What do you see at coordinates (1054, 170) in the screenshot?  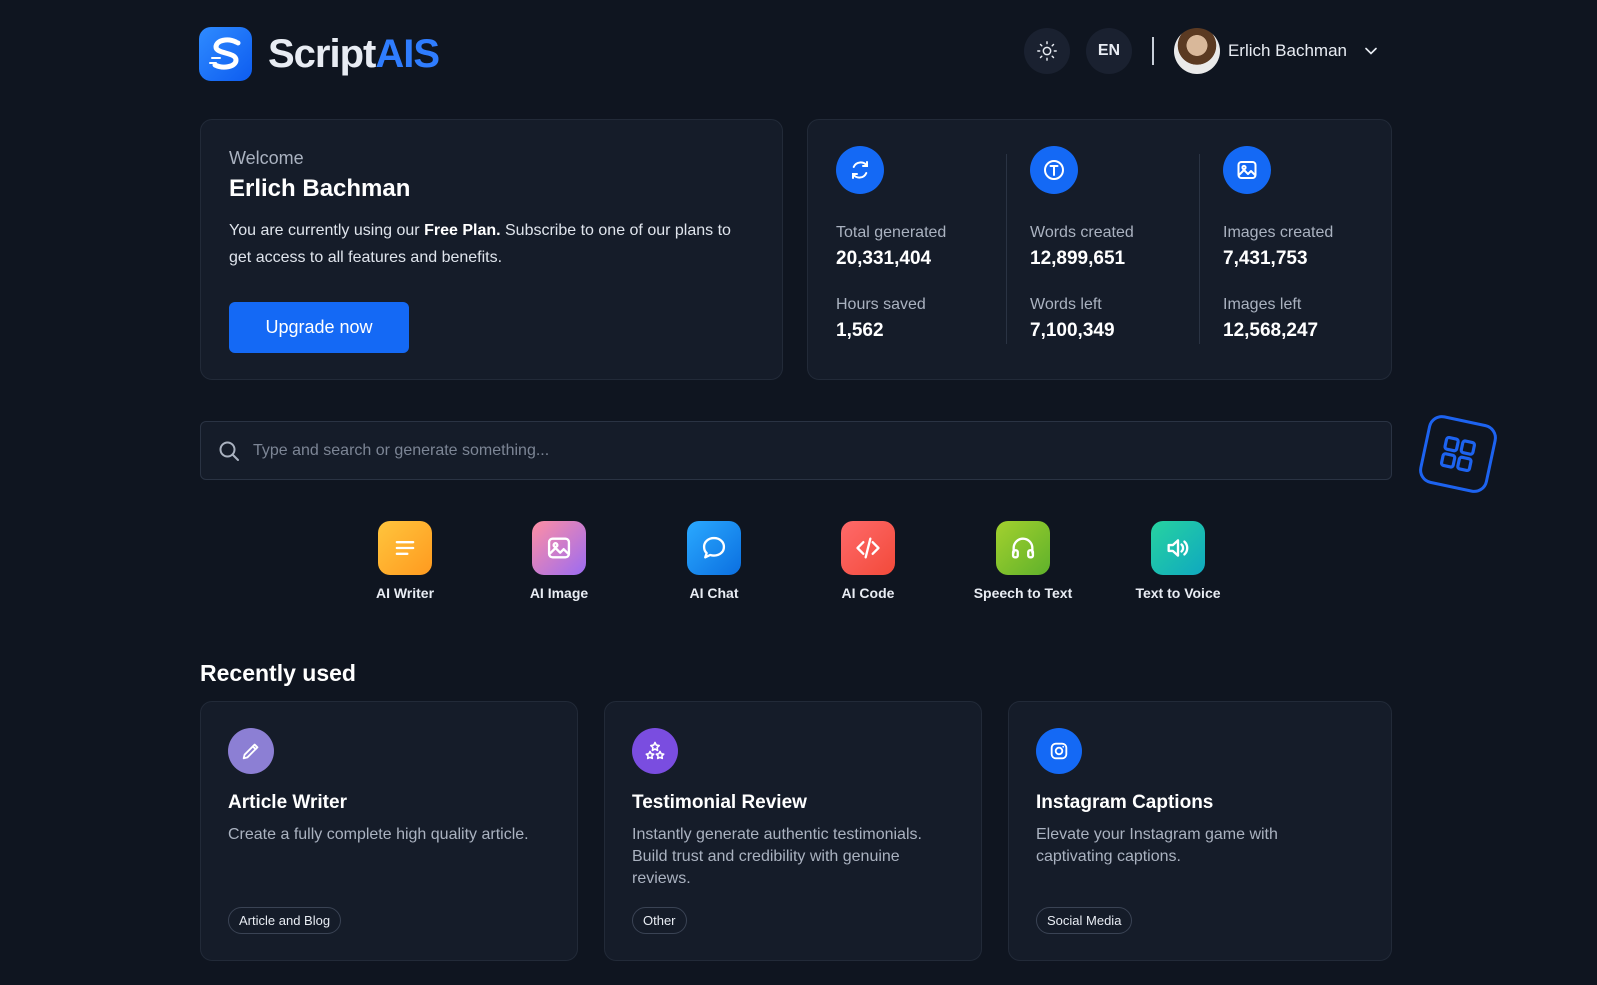 I see `text-icon` at bounding box center [1054, 170].